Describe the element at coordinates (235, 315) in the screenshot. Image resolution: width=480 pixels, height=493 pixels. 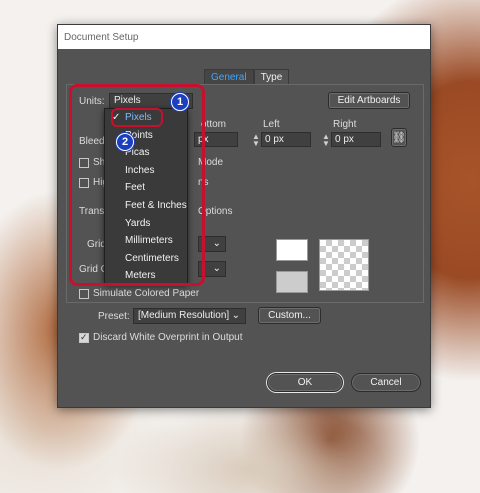
I see `preset-chevron-down-icon: ⌄` at that location.